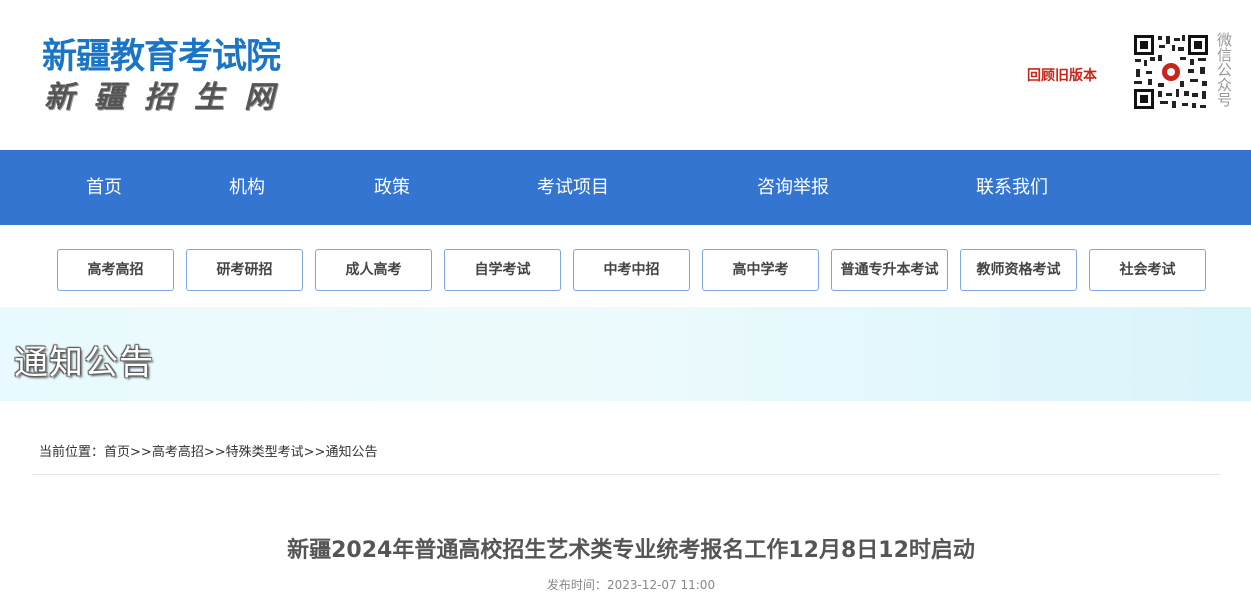  What do you see at coordinates (1018, 270) in the screenshot?
I see `category-button-teacher: 教师资格考试` at bounding box center [1018, 270].